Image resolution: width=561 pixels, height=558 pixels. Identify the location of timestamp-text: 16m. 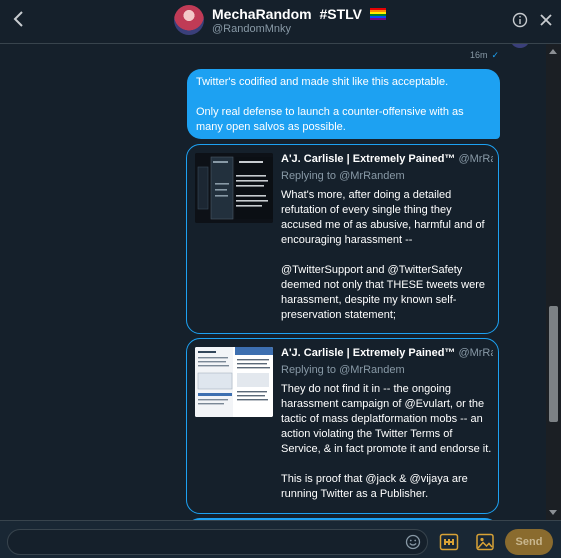
(479, 55).